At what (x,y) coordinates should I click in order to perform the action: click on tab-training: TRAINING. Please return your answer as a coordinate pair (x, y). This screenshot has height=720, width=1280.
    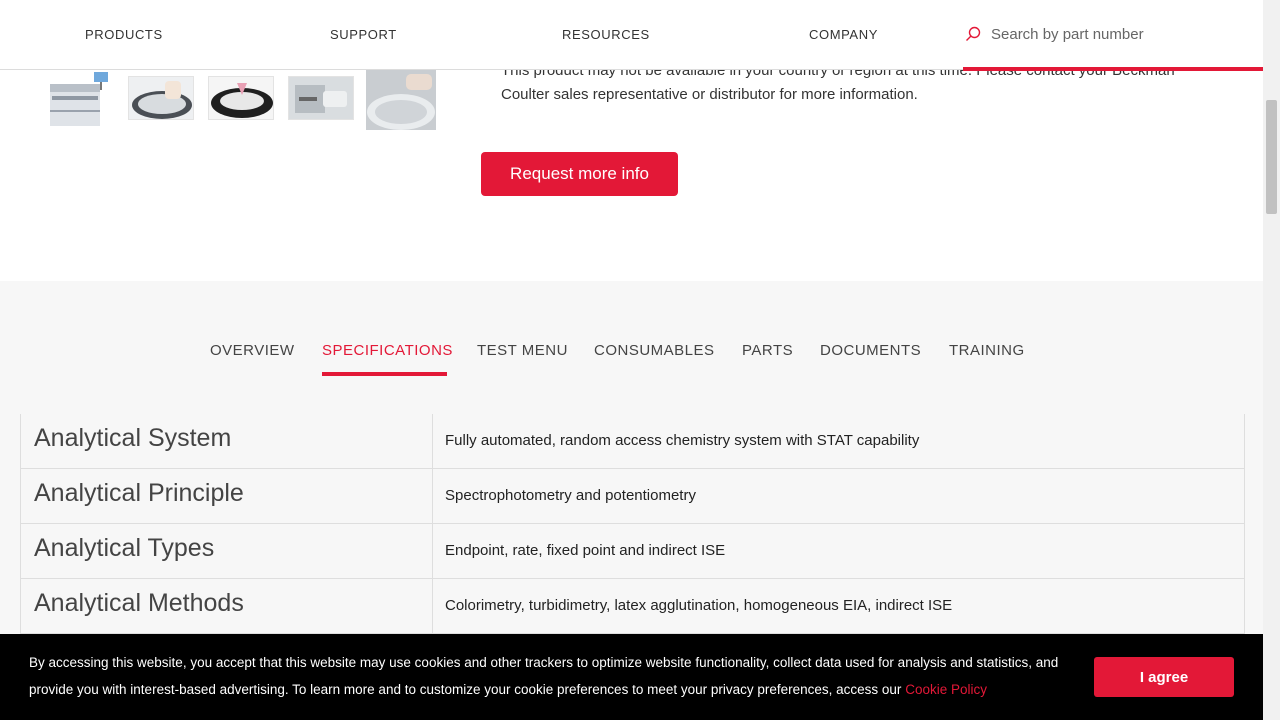
    Looking at the image, I should click on (987, 350).